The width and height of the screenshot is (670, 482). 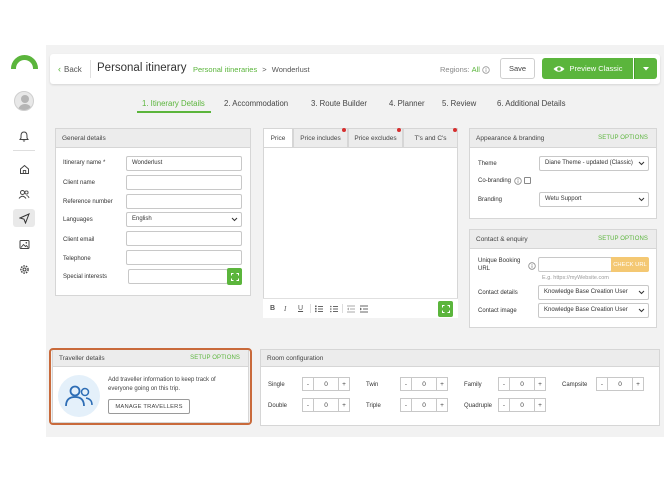 I want to click on family-increment: +, so click(x=539, y=384).